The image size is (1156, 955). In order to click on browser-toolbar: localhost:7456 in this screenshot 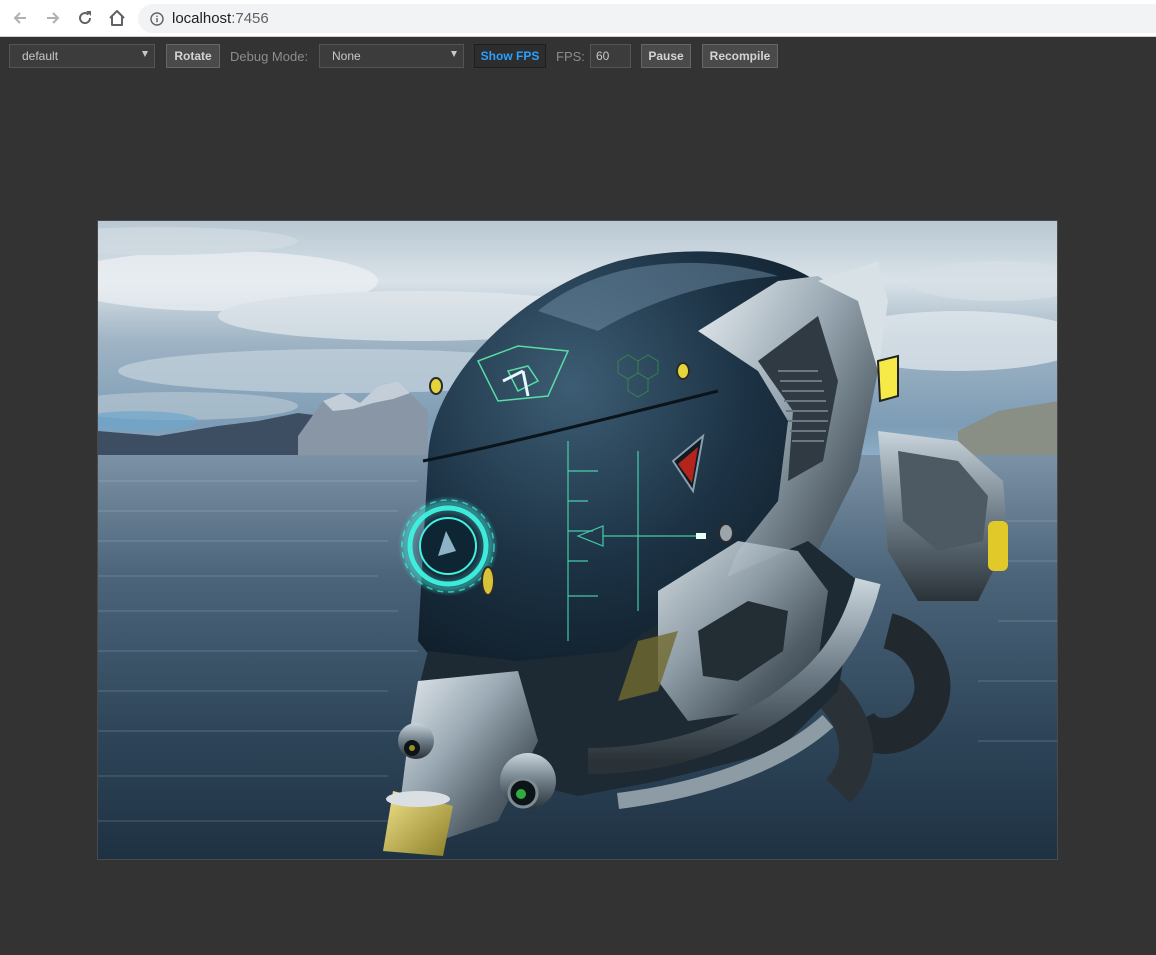, I will do `click(578, 18)`.